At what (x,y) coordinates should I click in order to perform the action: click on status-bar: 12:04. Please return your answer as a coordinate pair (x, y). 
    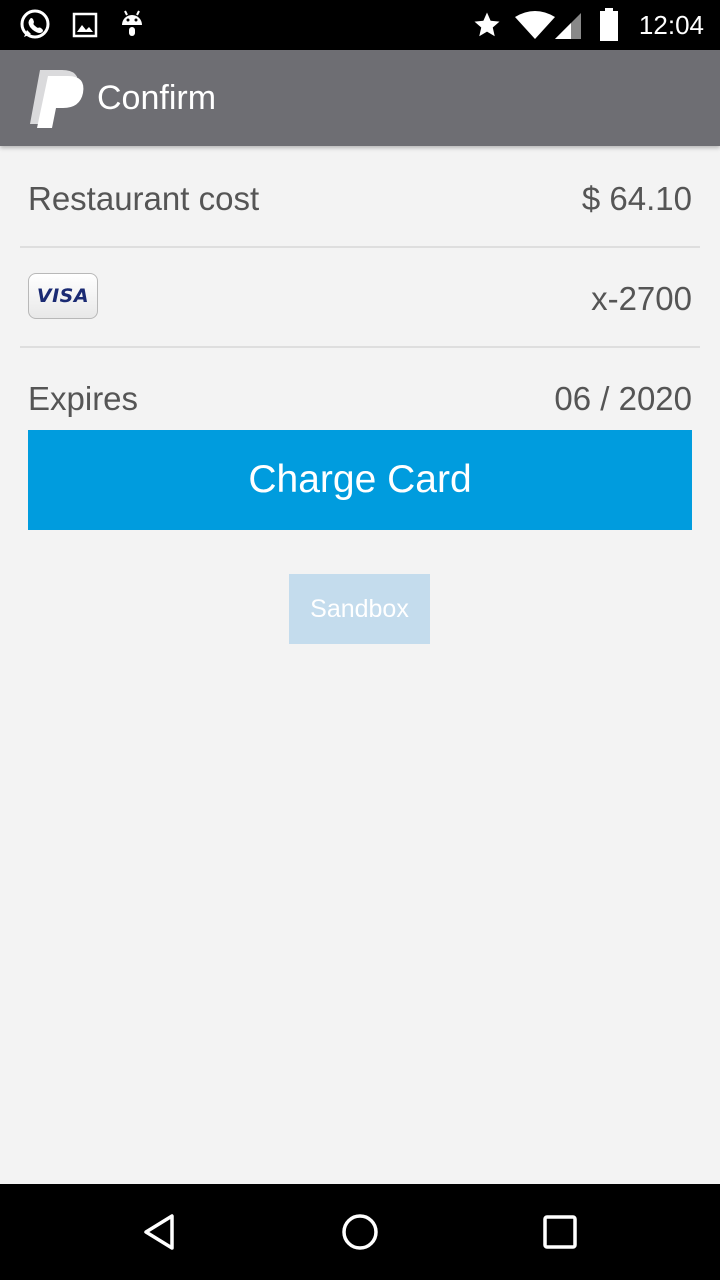
    Looking at the image, I should click on (360, 25).